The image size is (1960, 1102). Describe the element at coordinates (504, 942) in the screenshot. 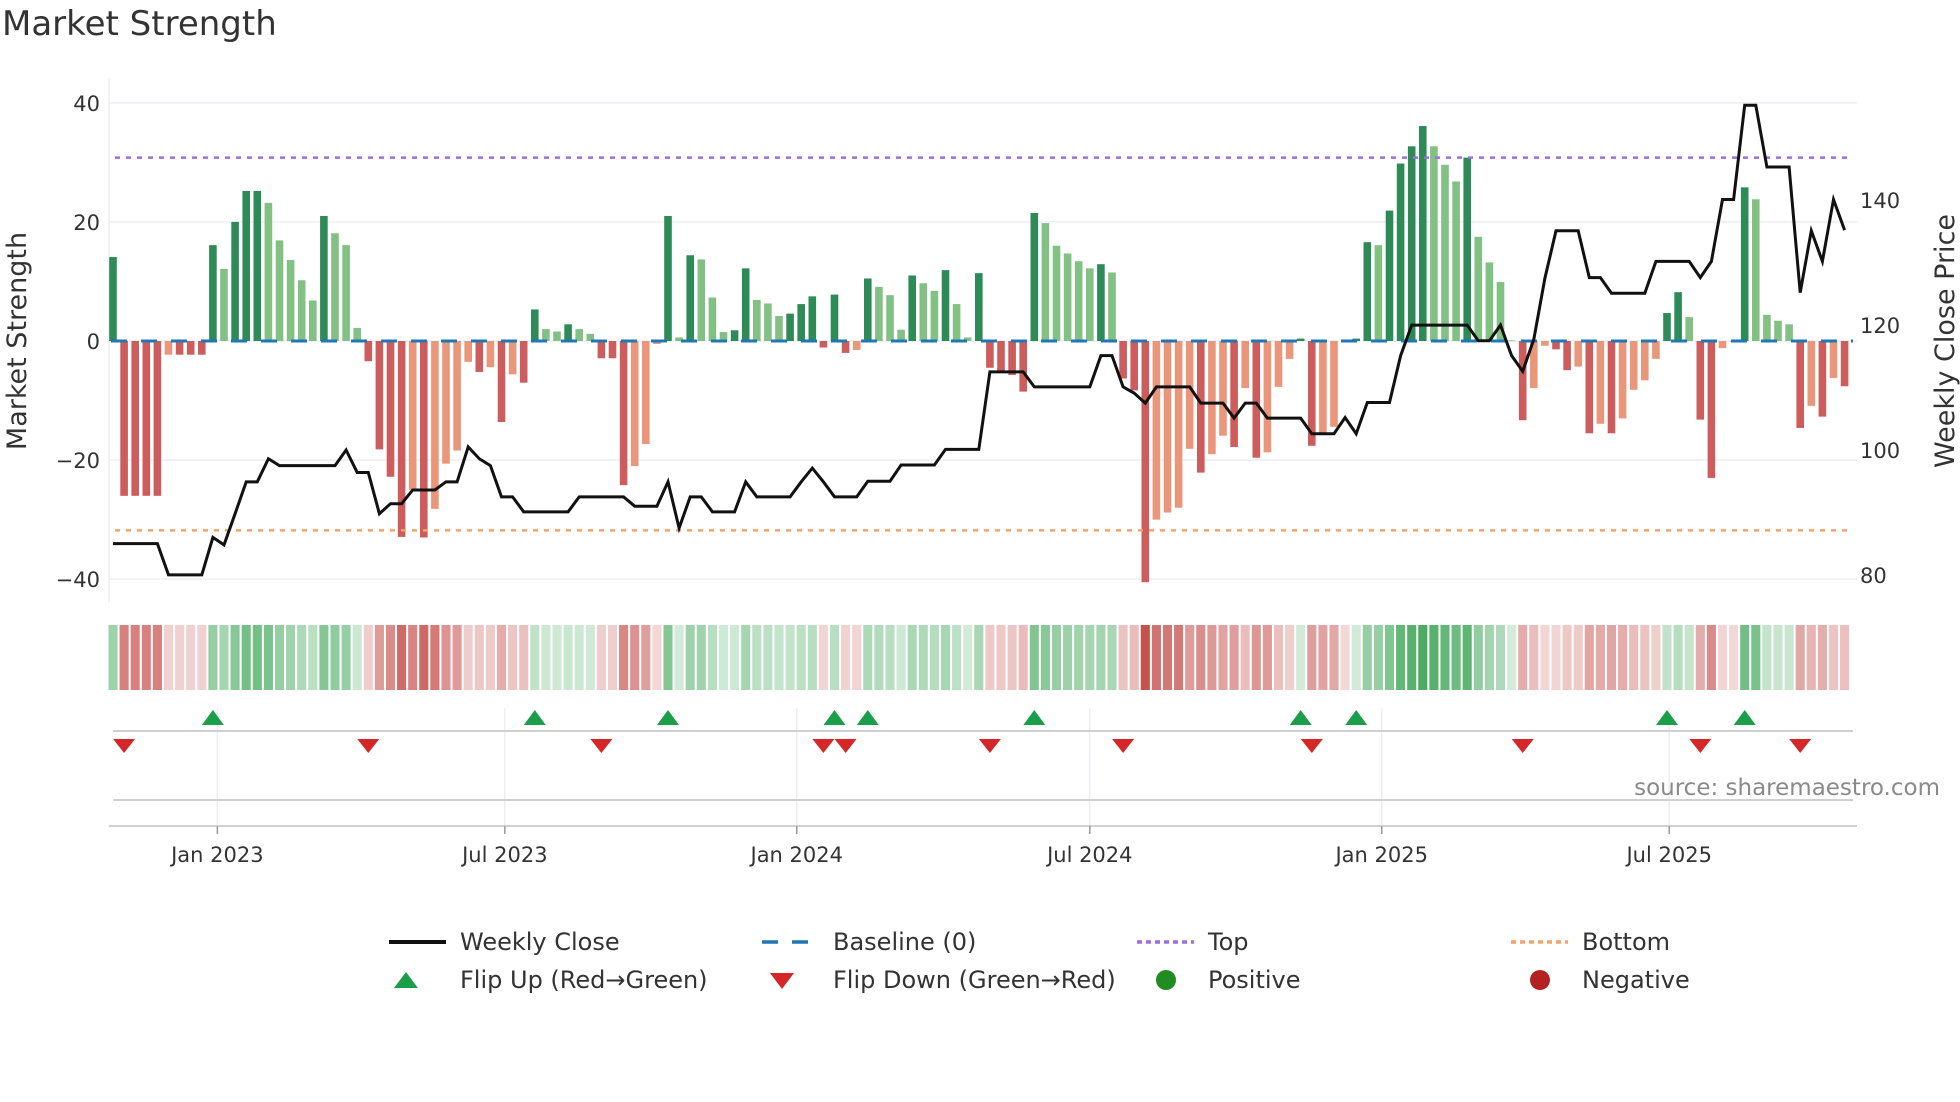

I see `legend-weekly-close: Weekly Close` at that location.